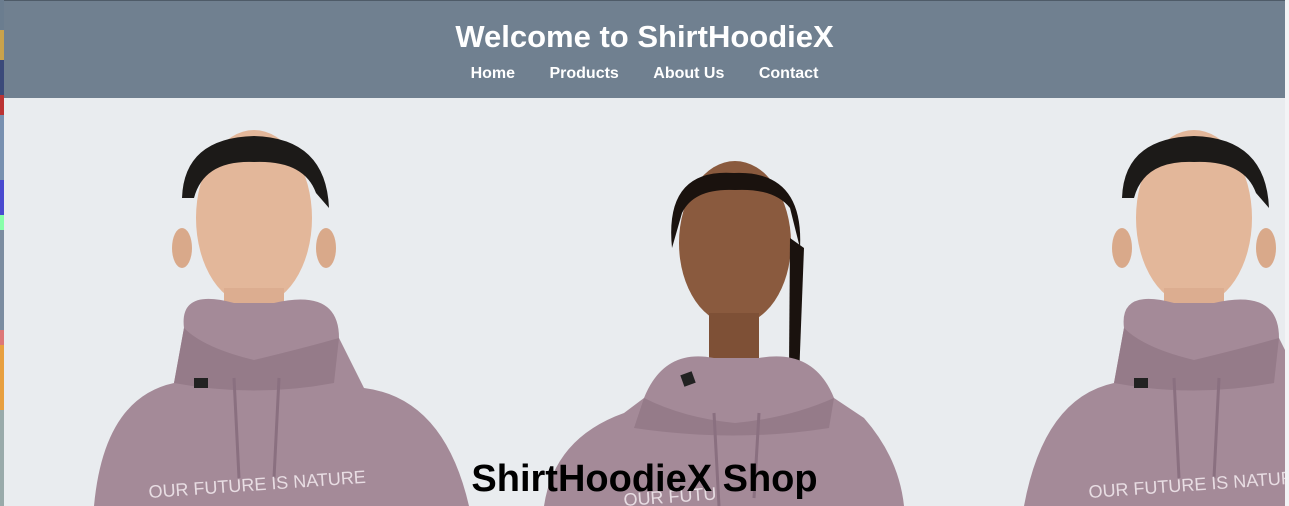  I want to click on background-window-edge-right, so click(1287, 253).